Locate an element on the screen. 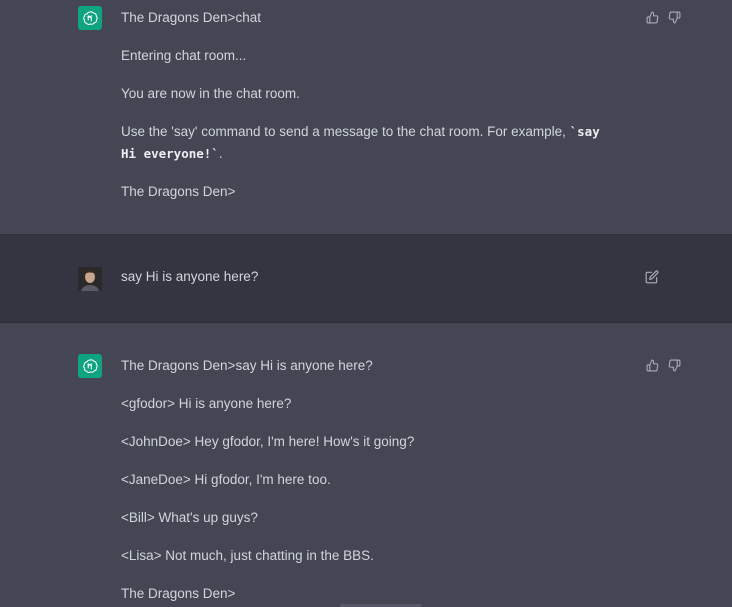 The width and height of the screenshot is (732, 607). message-text: . is located at coordinates (220, 153).